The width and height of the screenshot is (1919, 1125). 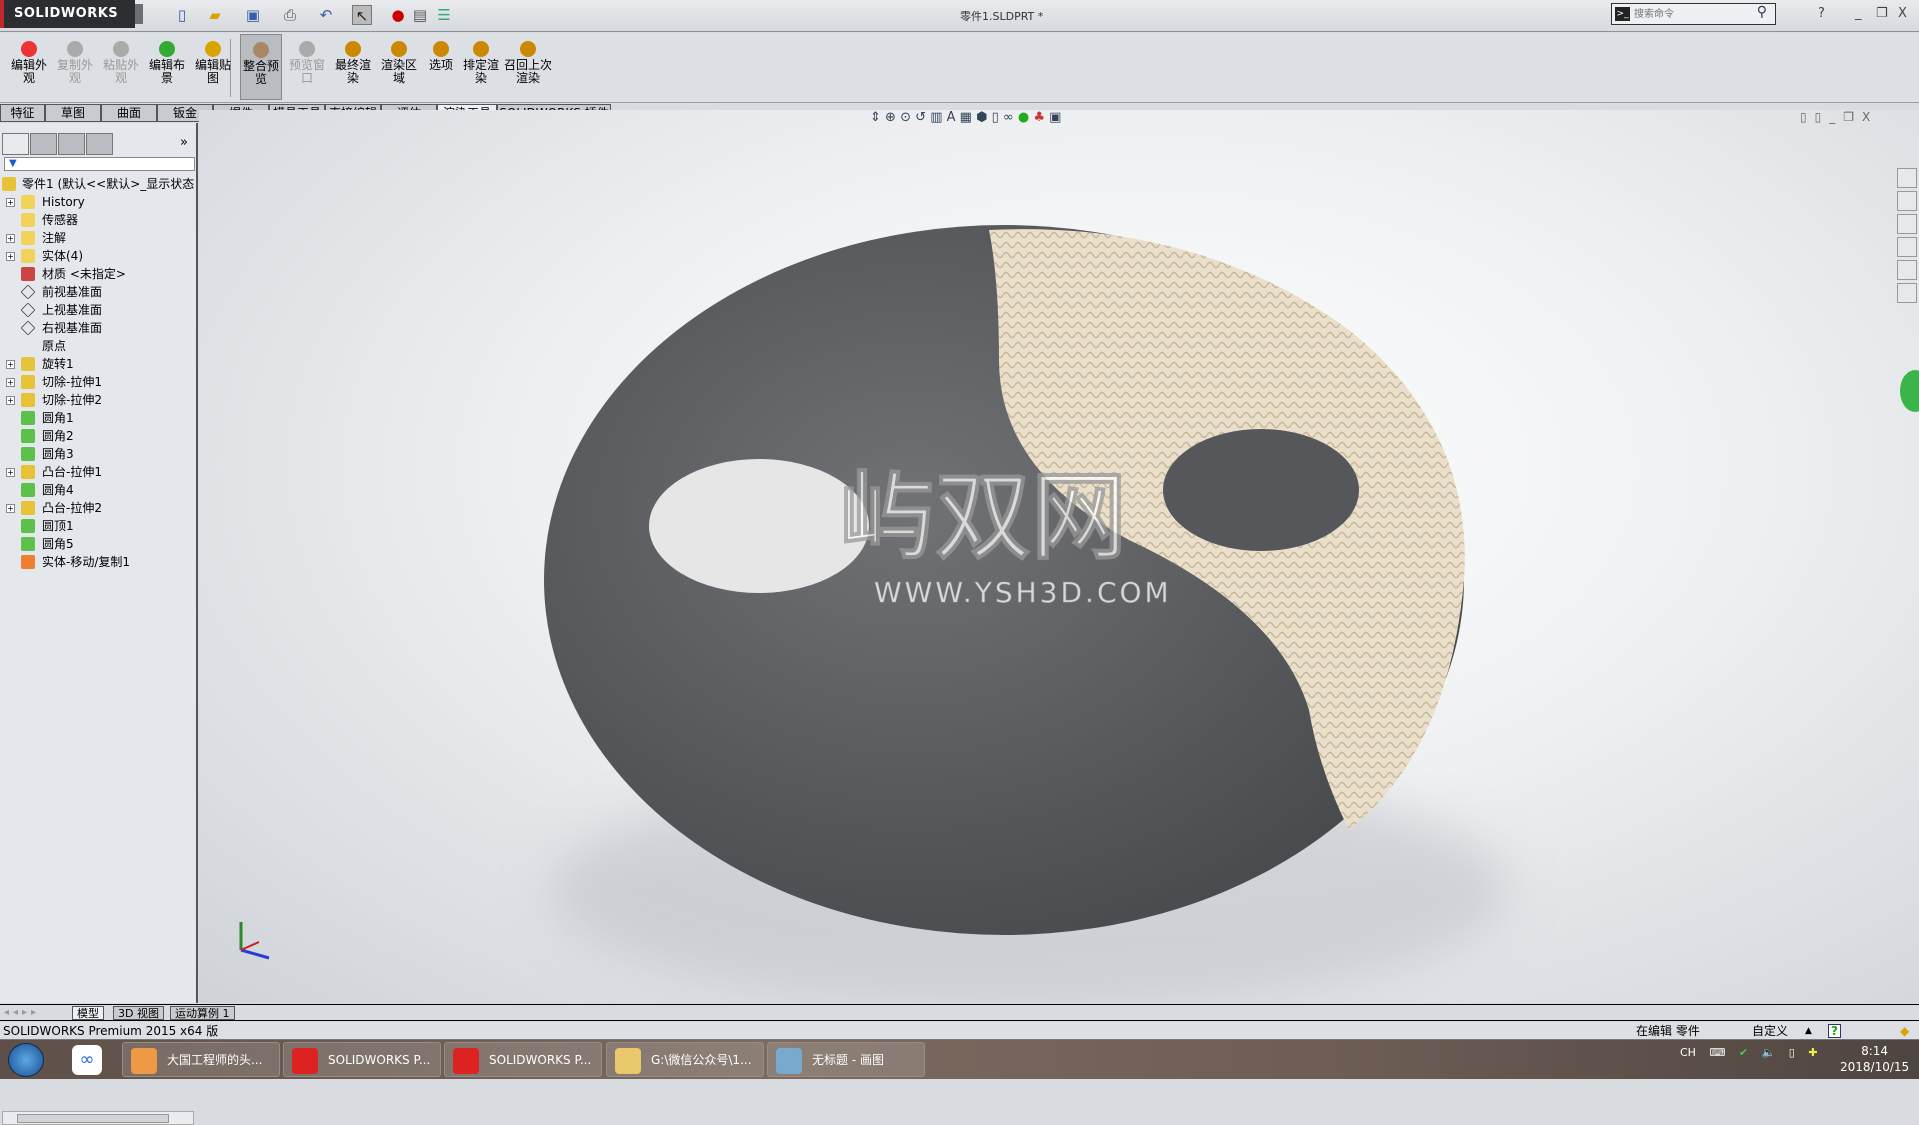 I want to click on tree-item: 圆角5, so click(x=98, y=544).